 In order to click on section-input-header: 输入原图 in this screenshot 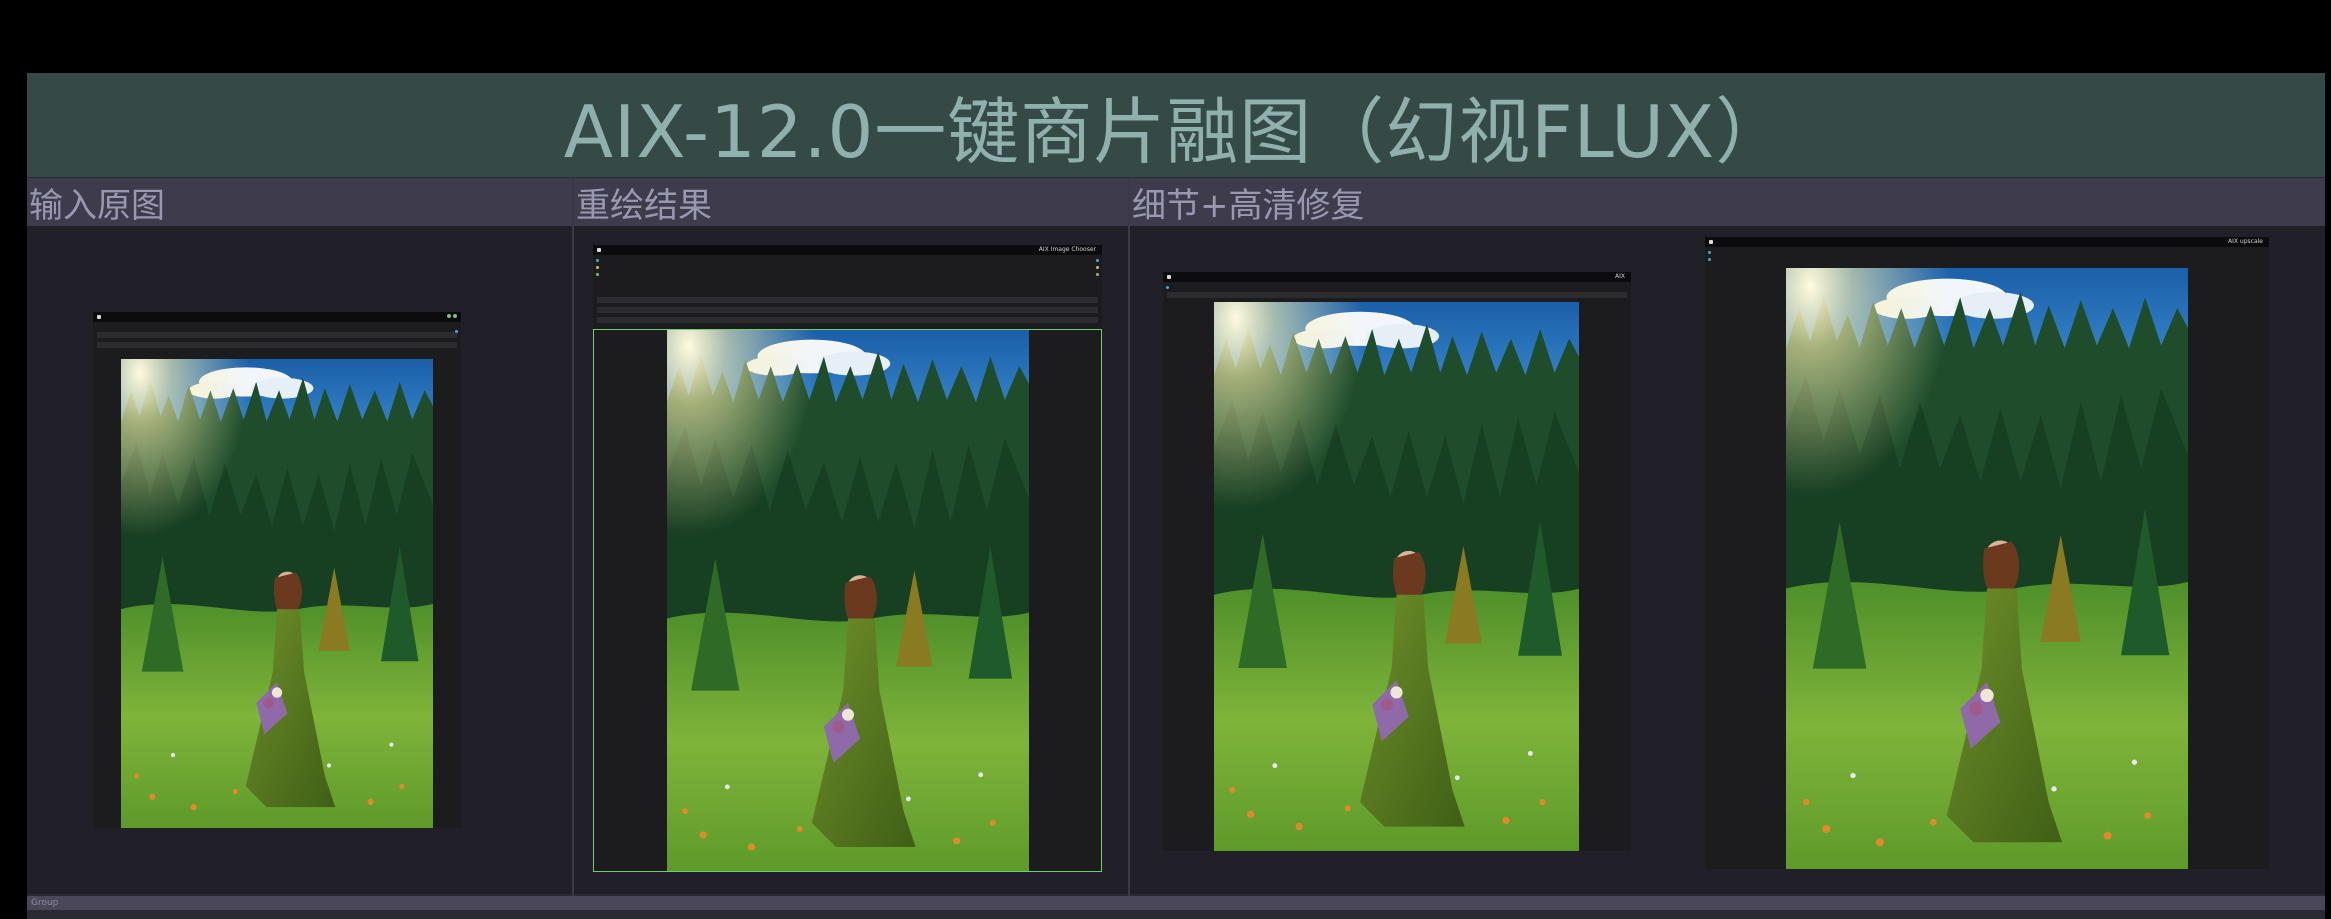, I will do `click(299, 202)`.